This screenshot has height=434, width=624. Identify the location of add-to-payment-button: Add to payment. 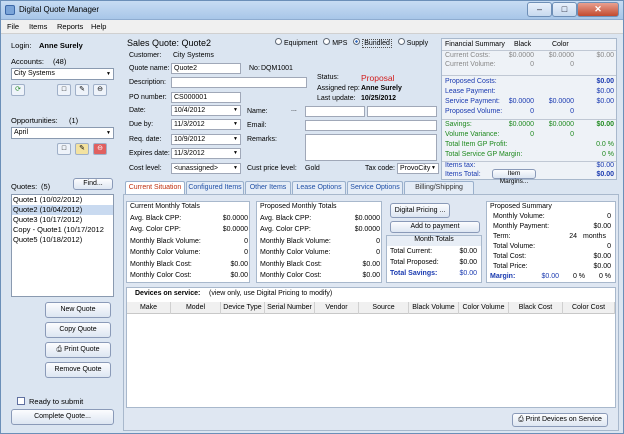
(435, 227).